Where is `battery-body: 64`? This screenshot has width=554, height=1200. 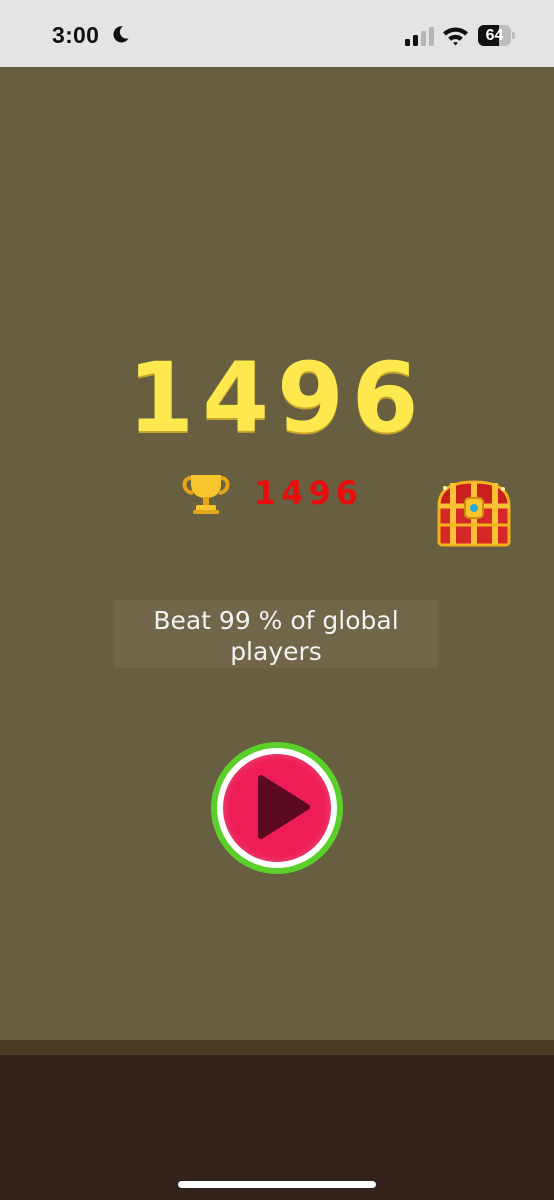
battery-body: 64 is located at coordinates (494, 35).